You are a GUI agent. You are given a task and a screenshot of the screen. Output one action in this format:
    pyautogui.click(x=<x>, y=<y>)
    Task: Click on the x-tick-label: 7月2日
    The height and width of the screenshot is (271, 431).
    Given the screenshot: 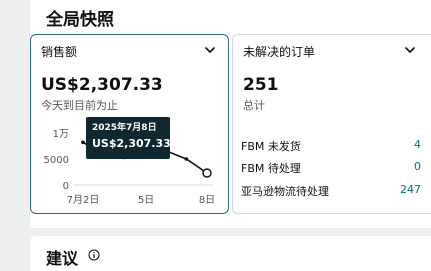 What is the action you would take?
    pyautogui.click(x=83, y=200)
    